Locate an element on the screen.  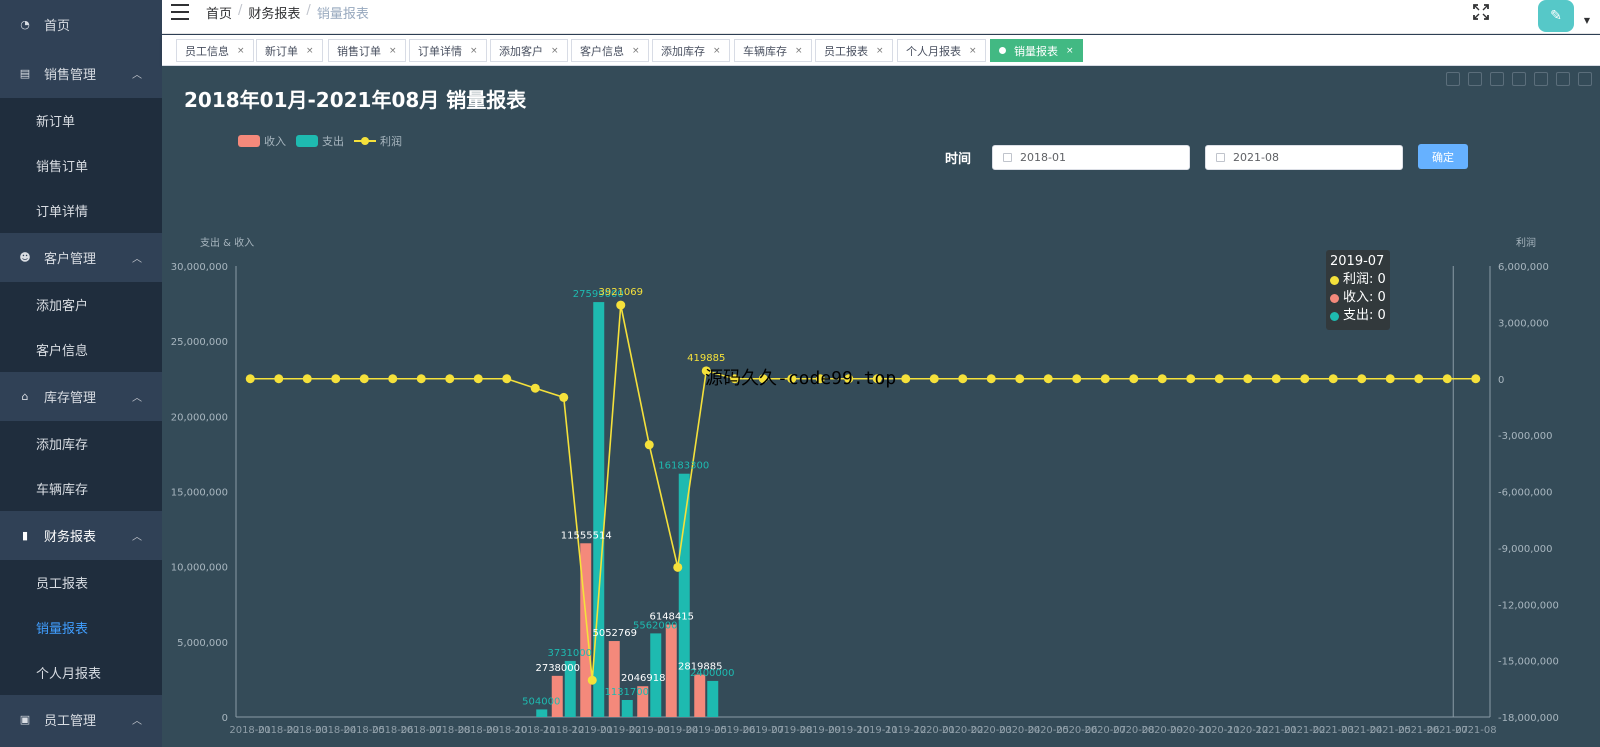
bar-data-label: 2046918 is located at coordinates (643, 678).